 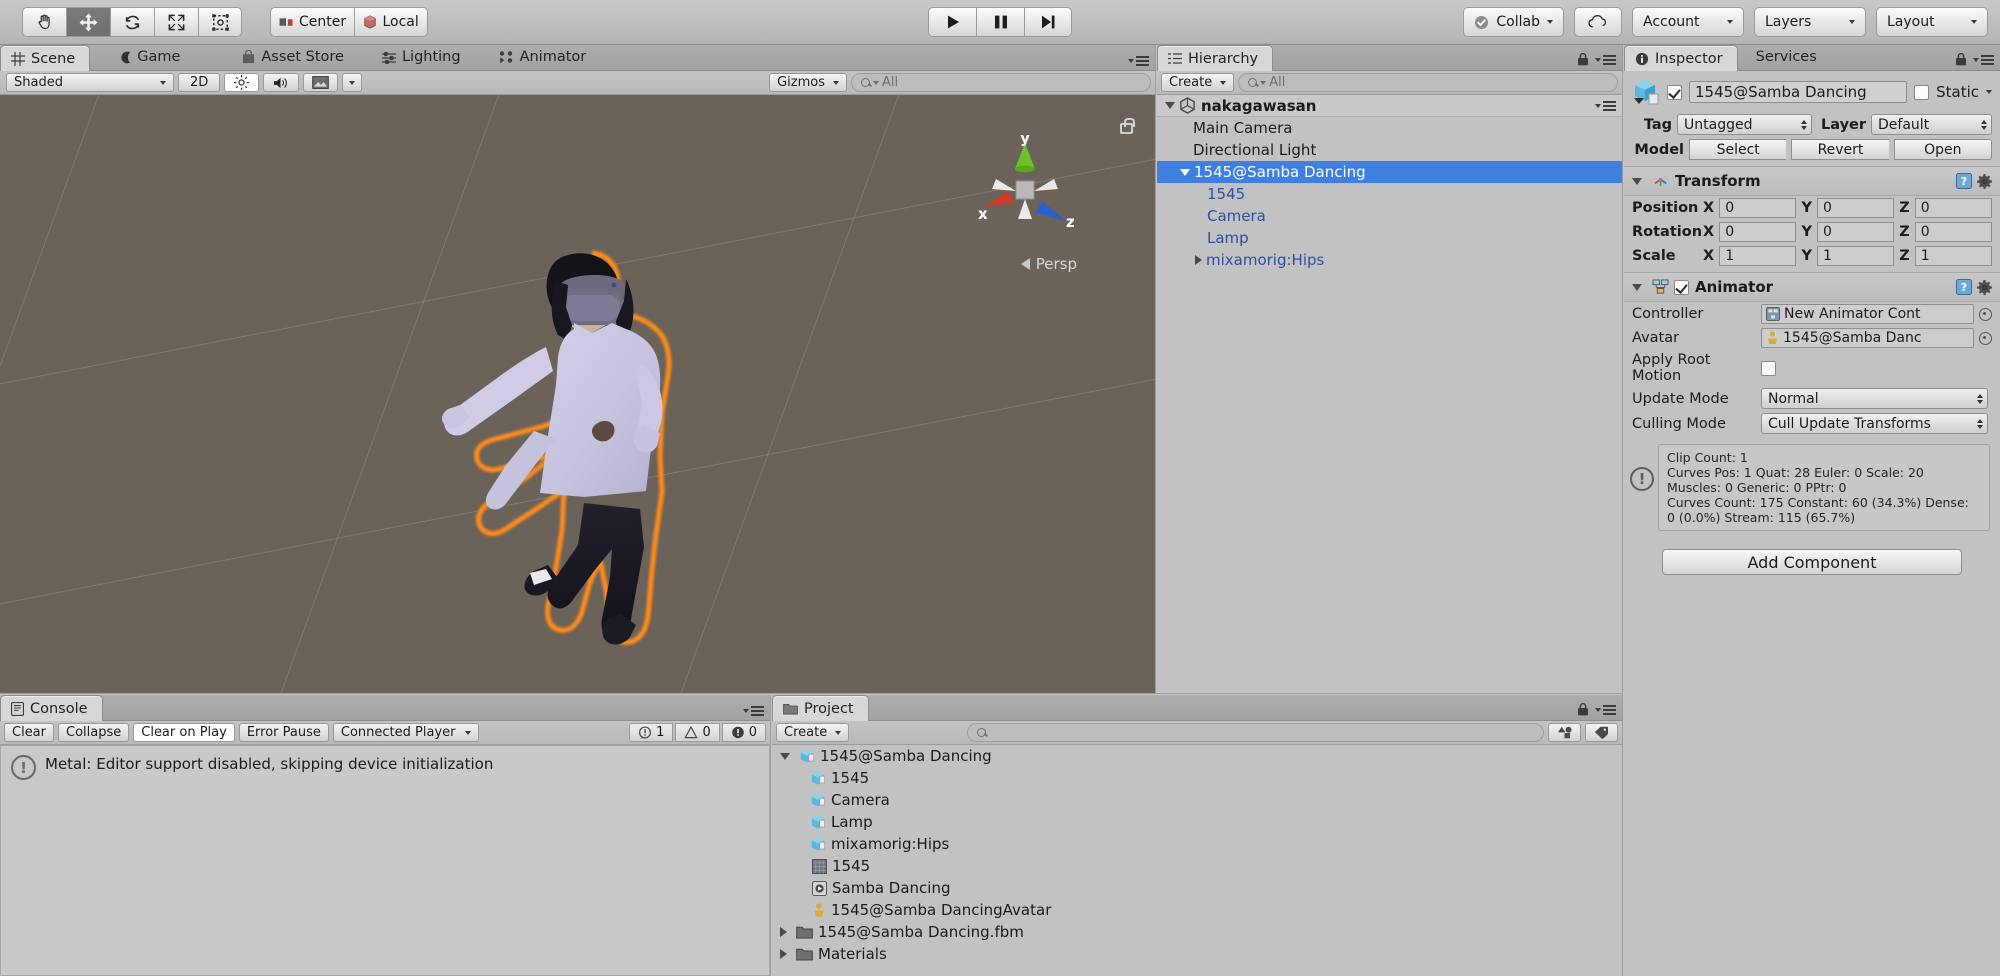 What do you see at coordinates (44, 22) in the screenshot?
I see `hand-tool-button` at bounding box center [44, 22].